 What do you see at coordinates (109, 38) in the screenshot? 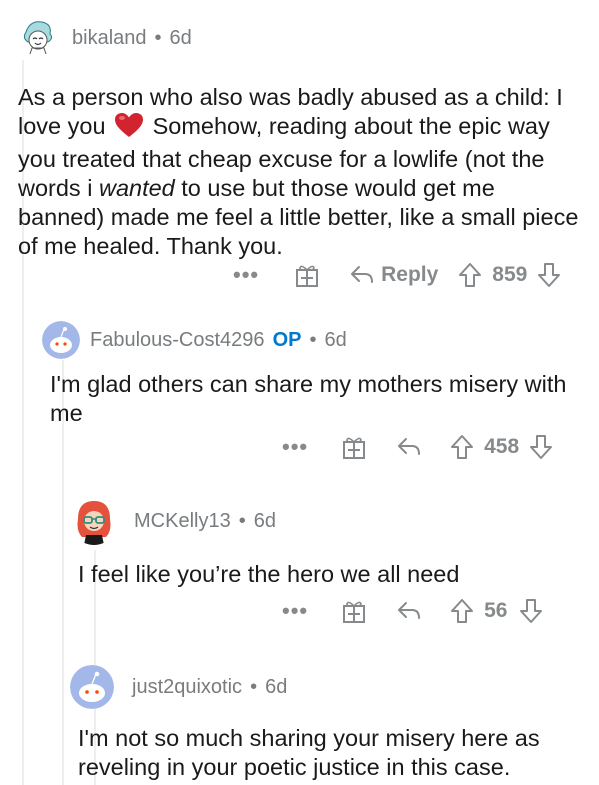
I see `username: bikaland` at bounding box center [109, 38].